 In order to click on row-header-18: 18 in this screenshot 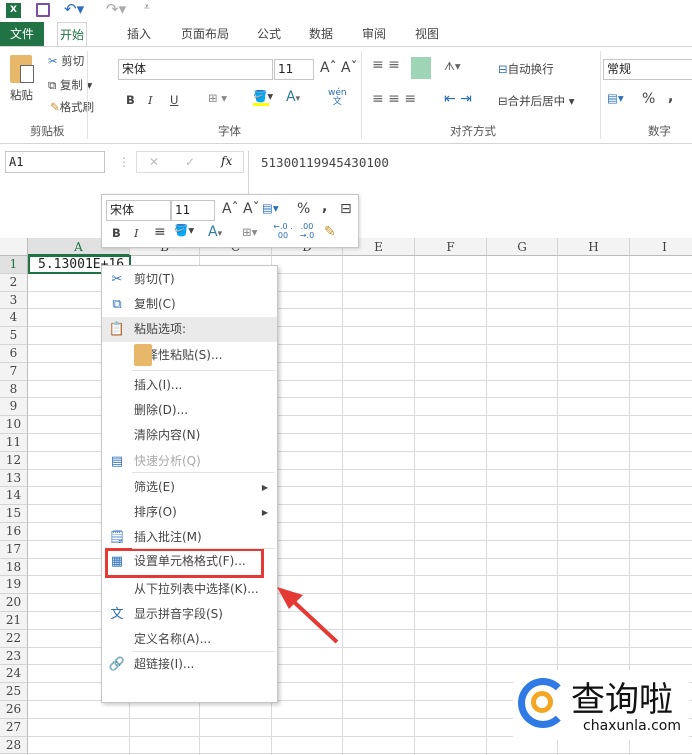, I will do `click(14, 567)`.